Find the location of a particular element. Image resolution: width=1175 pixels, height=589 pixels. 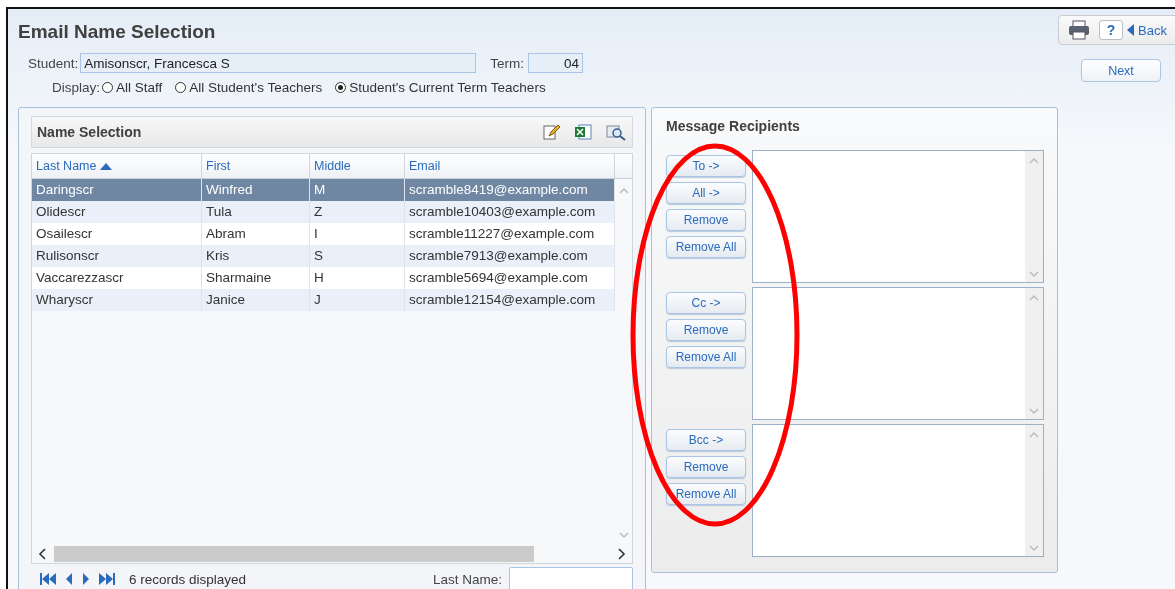

radio-option: All Student's Teachers is located at coordinates (248, 87).